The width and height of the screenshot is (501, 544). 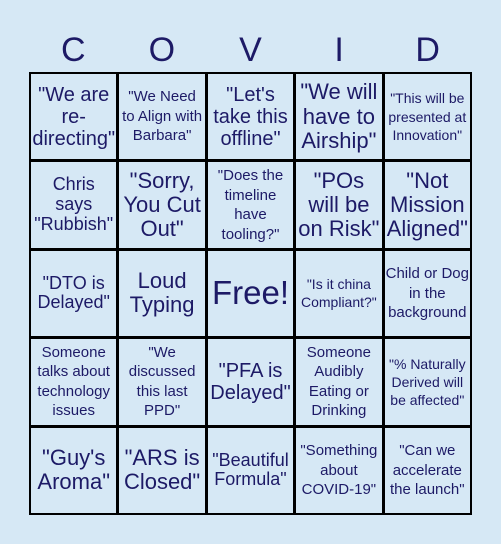 I want to click on bingo-cell-text: Free!, so click(x=250, y=293).